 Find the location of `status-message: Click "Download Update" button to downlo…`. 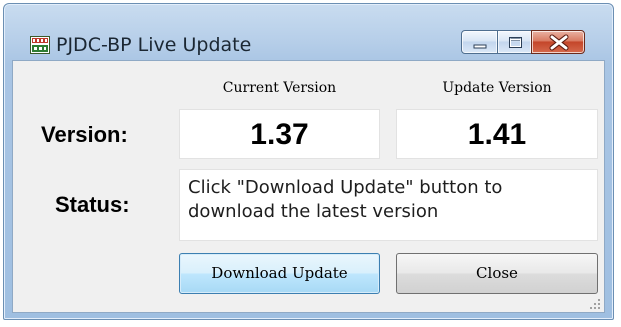

status-message: Click "Download Update" button to downlo… is located at coordinates (388, 205).